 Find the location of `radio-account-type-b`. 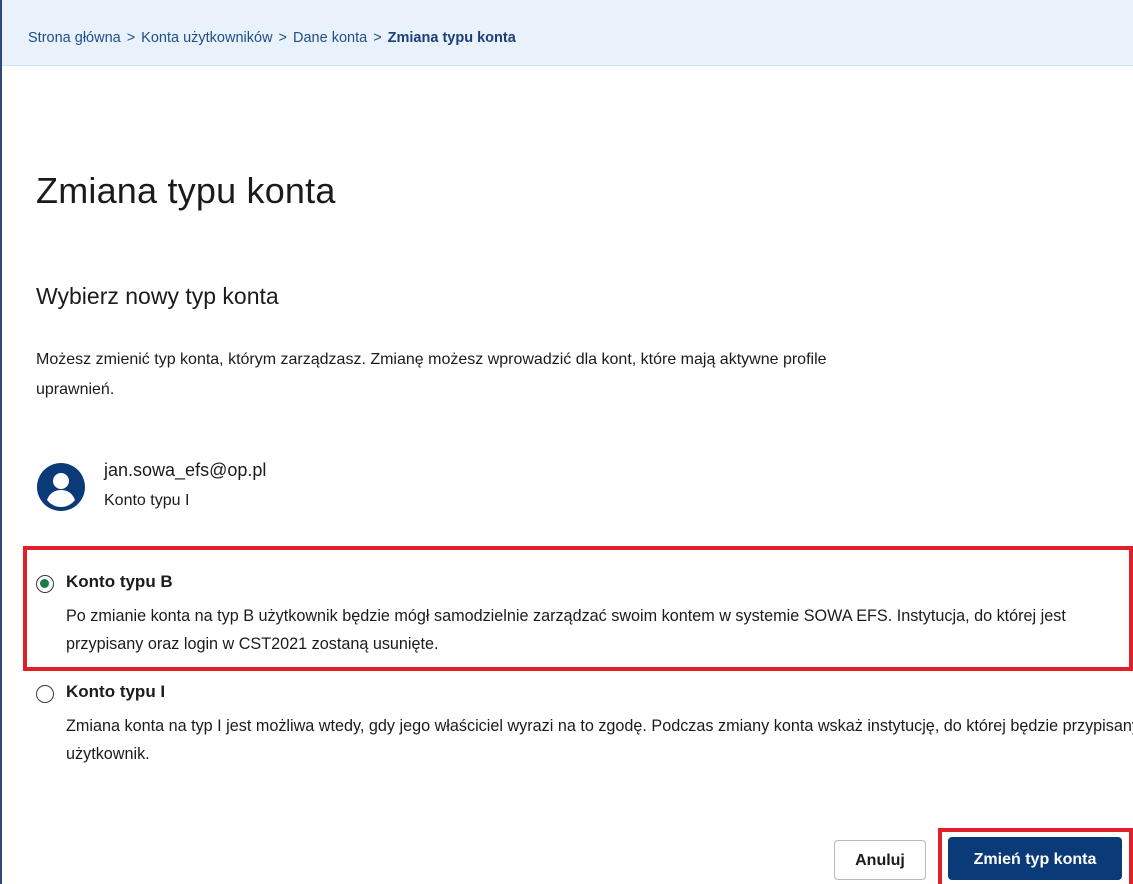

radio-account-type-b is located at coordinates (45, 584).